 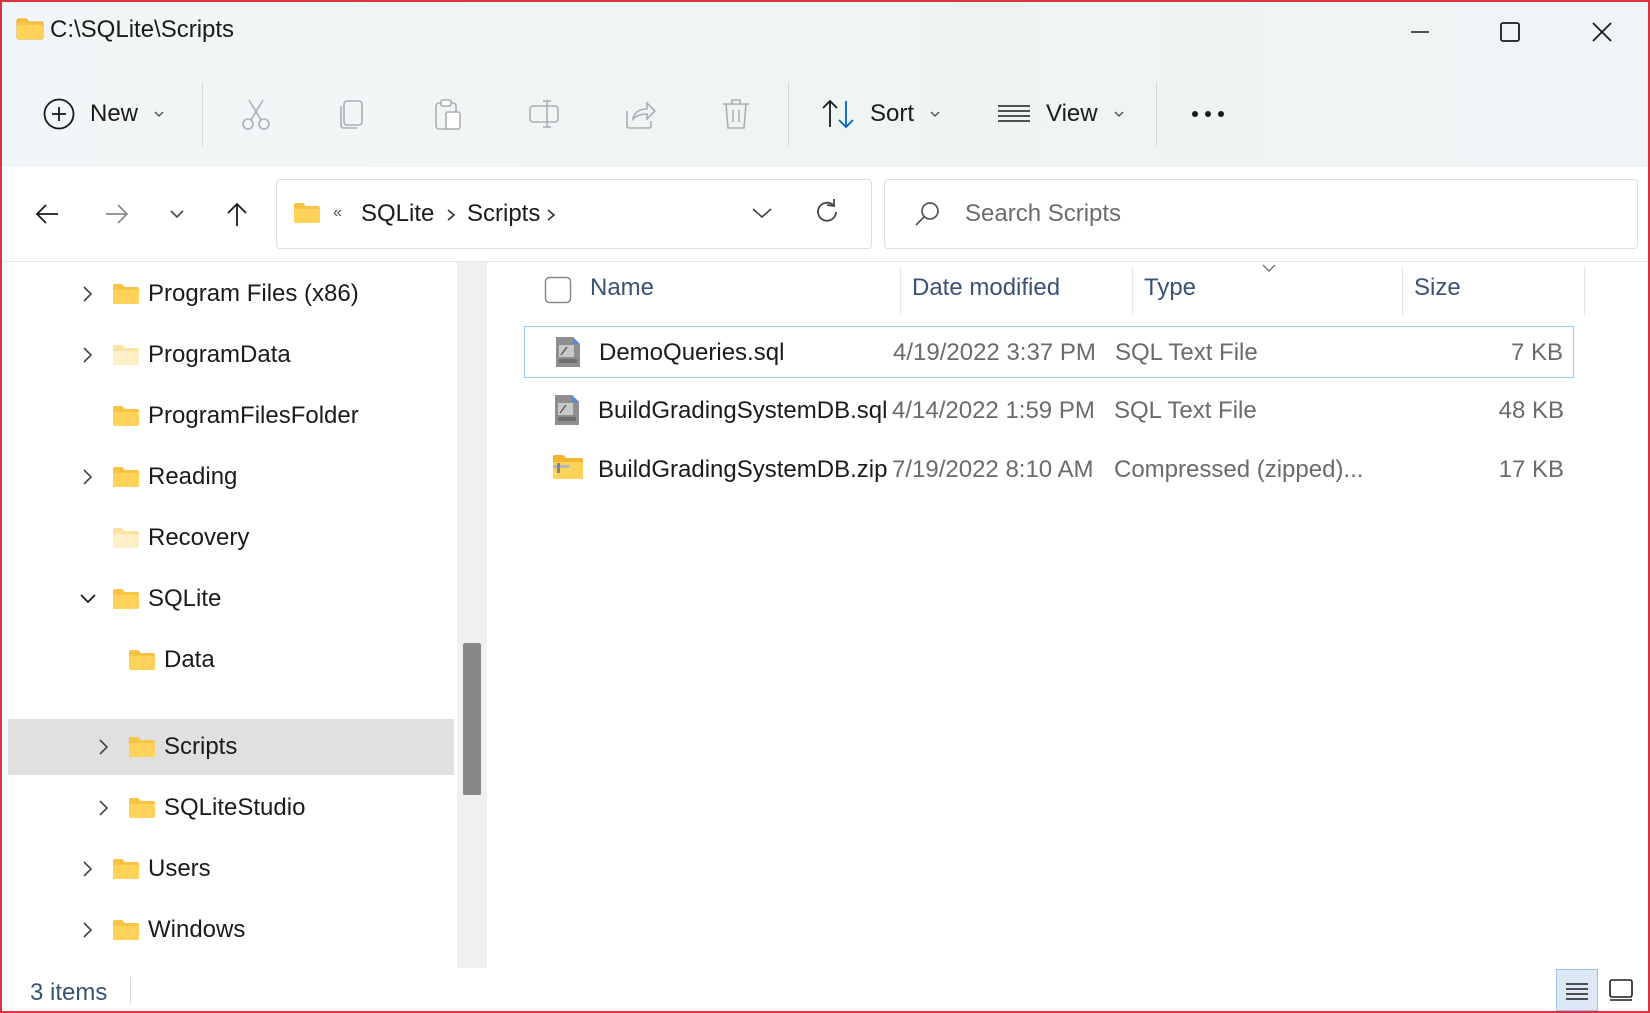 I want to click on delete-button, so click(x=736, y=114).